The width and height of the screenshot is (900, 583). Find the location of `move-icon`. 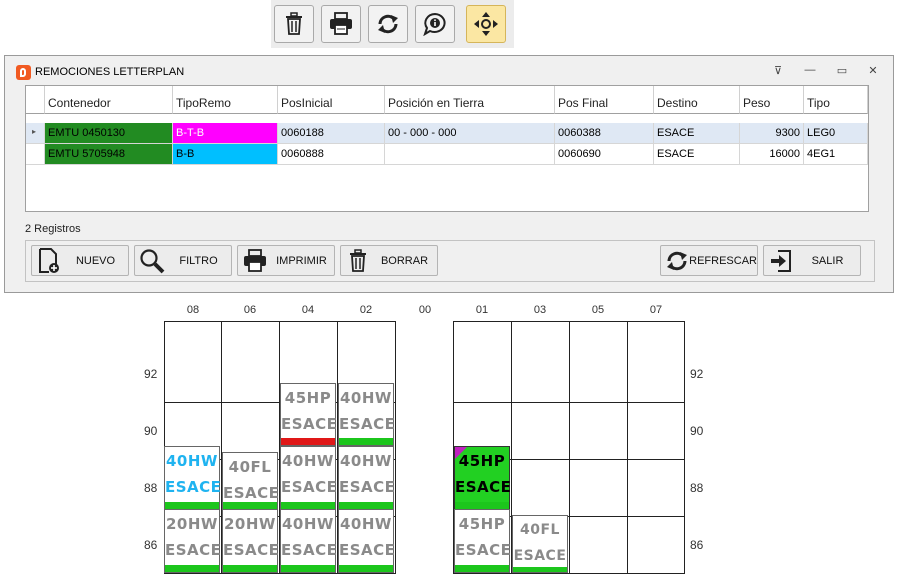

move-icon is located at coordinates (486, 24).